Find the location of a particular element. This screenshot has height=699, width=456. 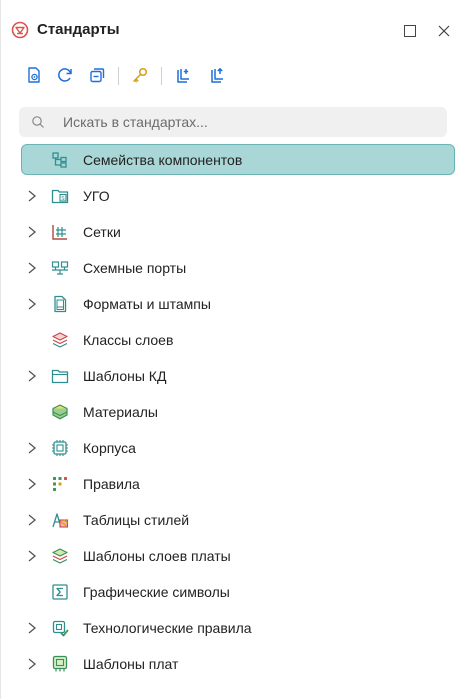

tree-item-label: Графические символы is located at coordinates (156, 592).